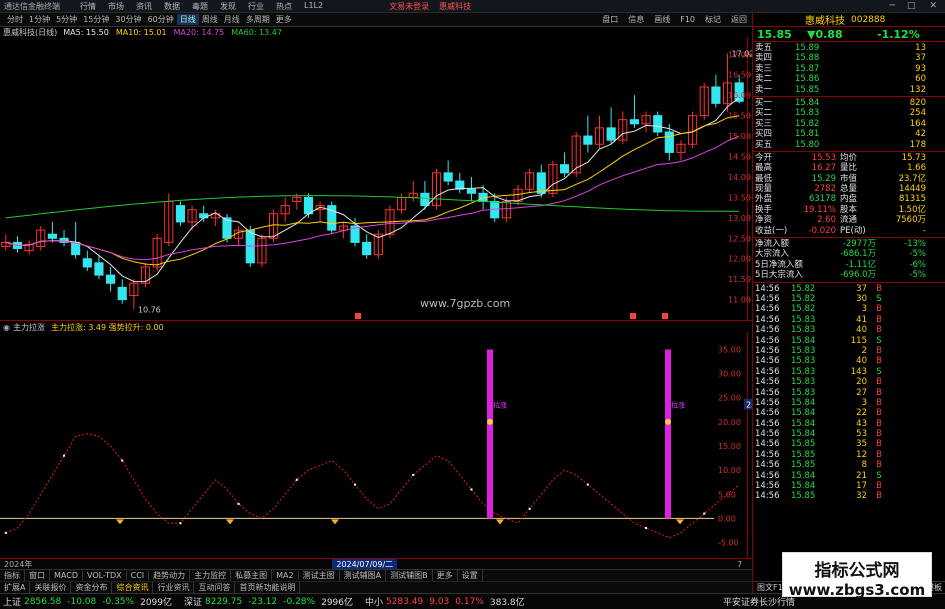 Image resolution: width=945 pixels, height=609 pixels. What do you see at coordinates (739, 19) in the screenshot?
I see `tool-5: 返回` at bounding box center [739, 19].